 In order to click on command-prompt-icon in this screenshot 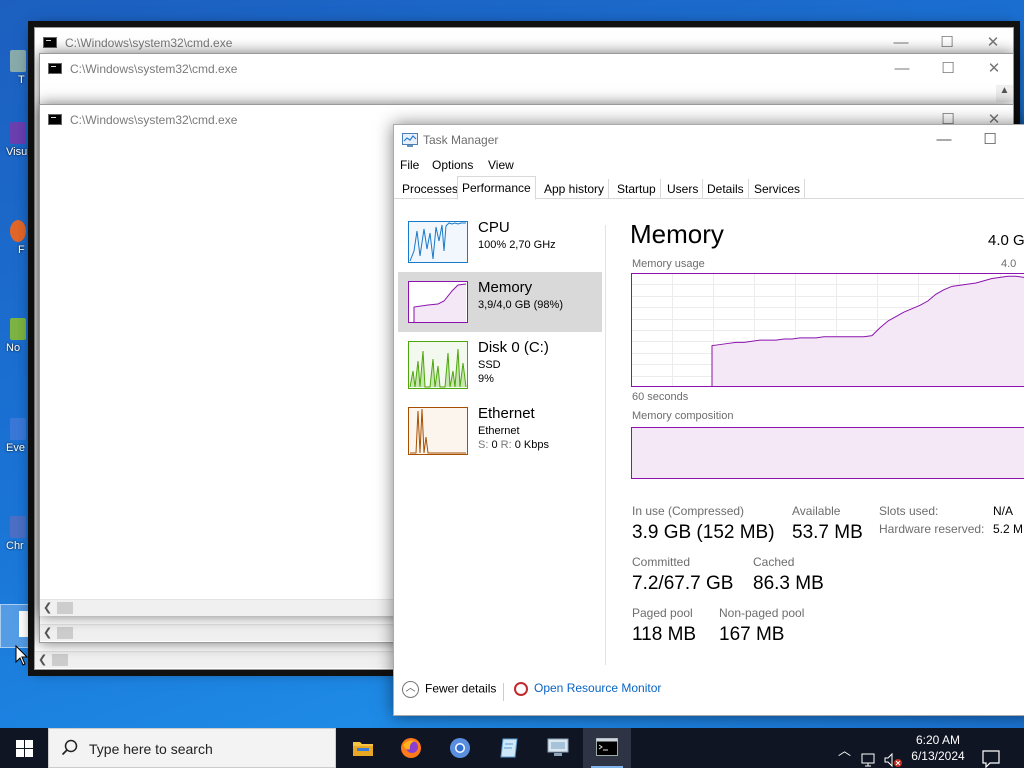, I will do `click(607, 747)`.